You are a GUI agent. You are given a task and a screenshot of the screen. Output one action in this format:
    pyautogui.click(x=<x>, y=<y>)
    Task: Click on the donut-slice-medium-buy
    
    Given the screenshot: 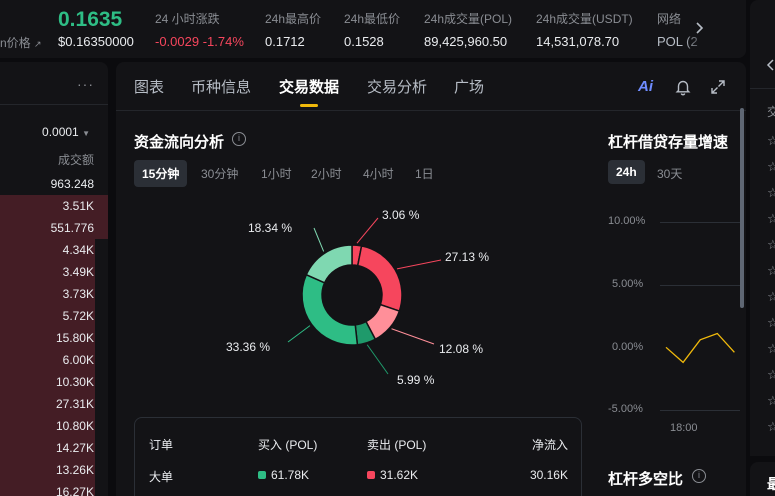 What is the action you would take?
    pyautogui.click(x=330, y=309)
    